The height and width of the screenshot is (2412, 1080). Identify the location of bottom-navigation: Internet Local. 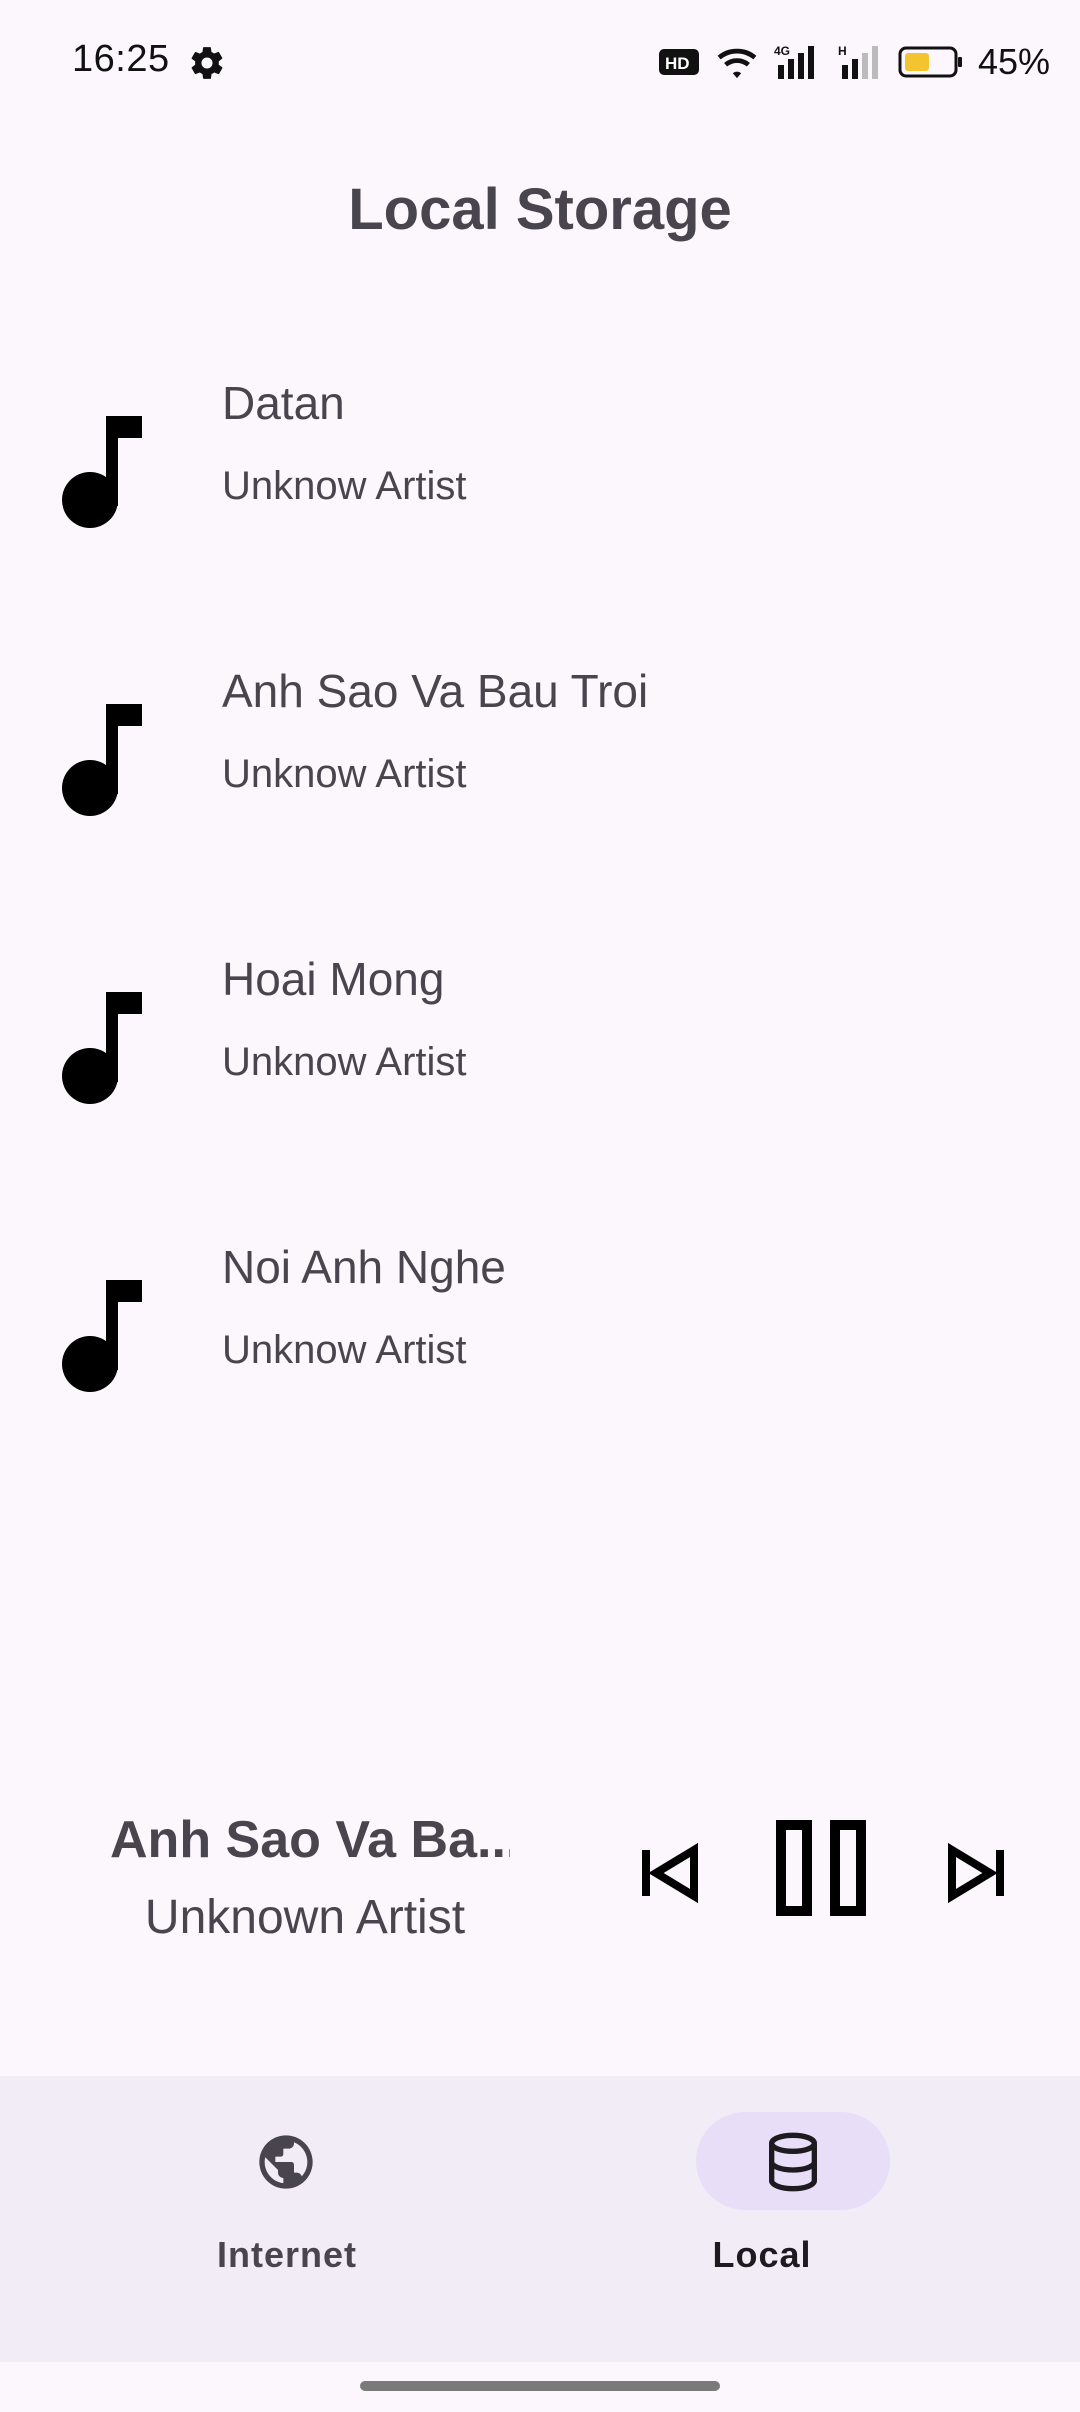
(540, 2219).